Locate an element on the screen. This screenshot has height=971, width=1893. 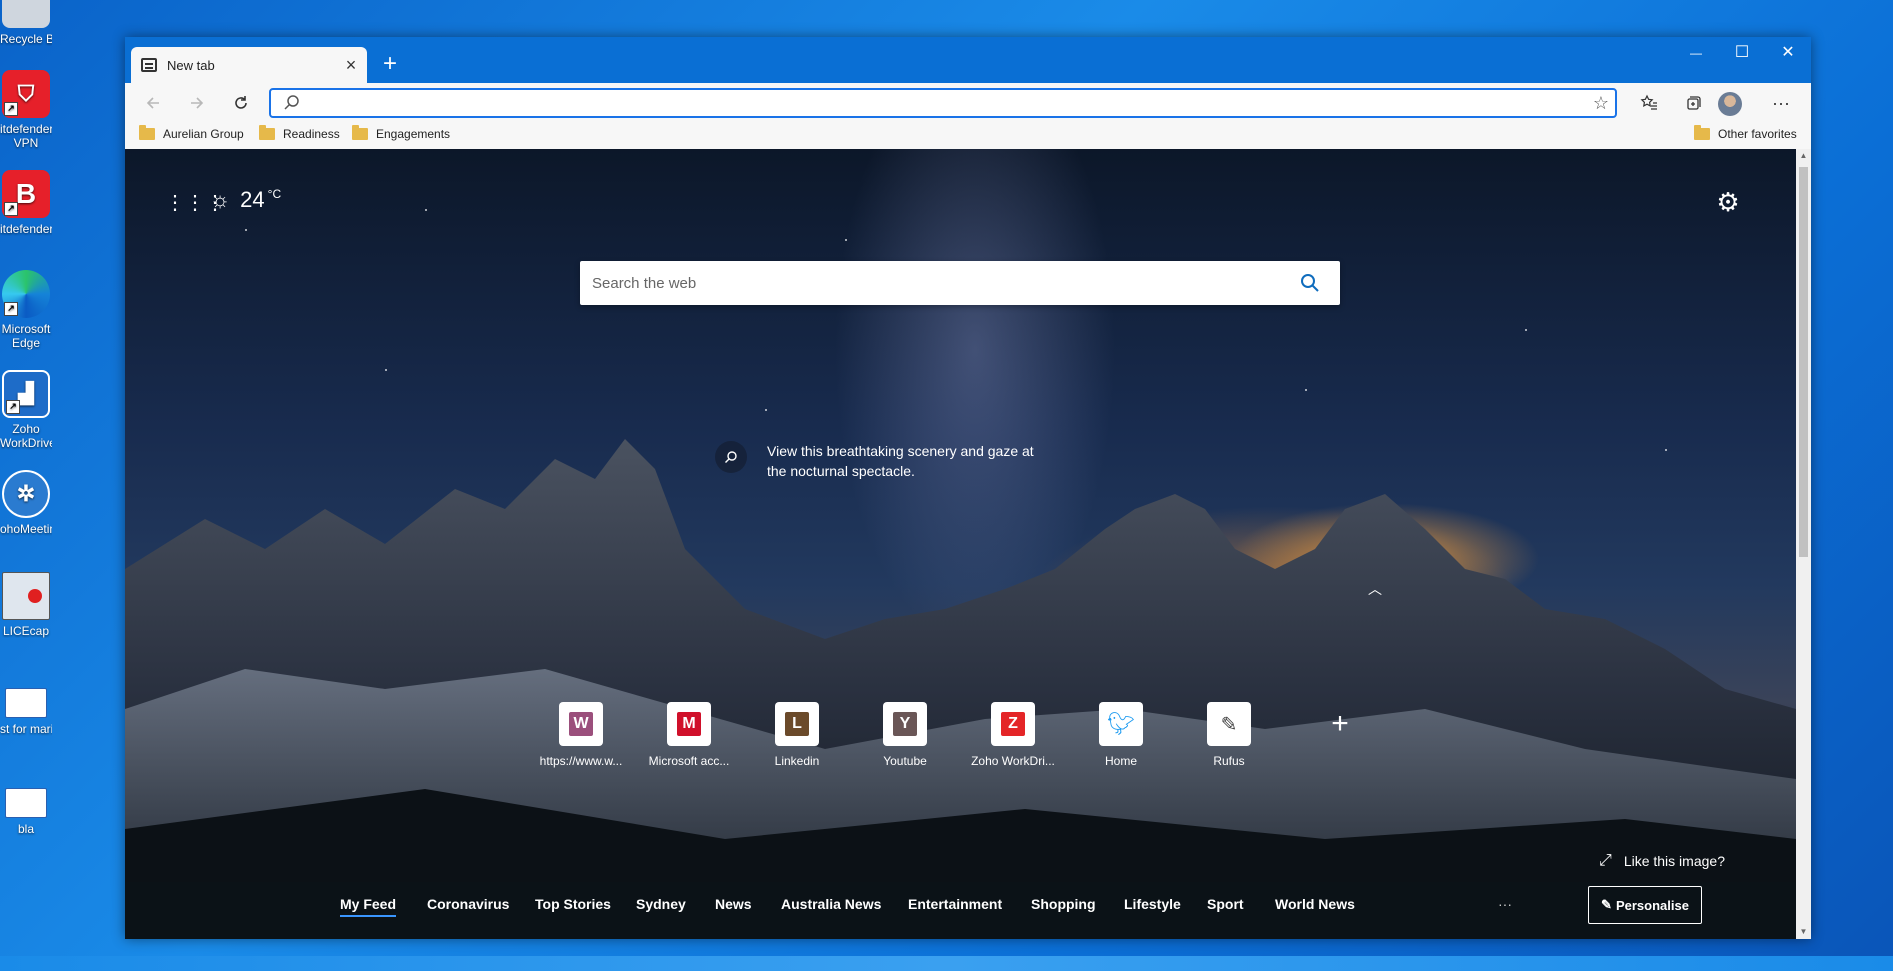
quick-link-tile: Y Youtube is located at coordinates (905, 735).